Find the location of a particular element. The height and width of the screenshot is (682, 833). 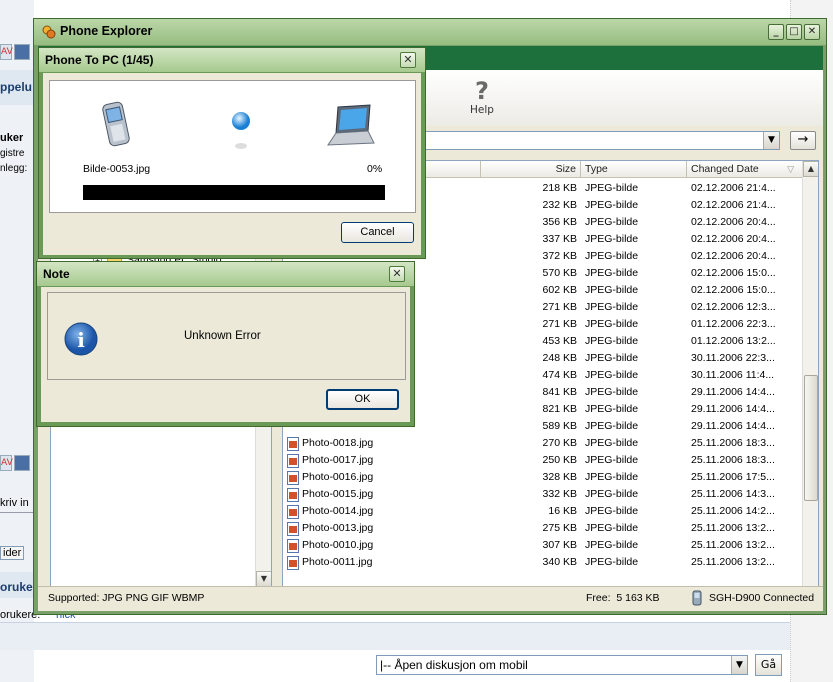

sort-arrow-icon: ▽ is located at coordinates (790, 169).